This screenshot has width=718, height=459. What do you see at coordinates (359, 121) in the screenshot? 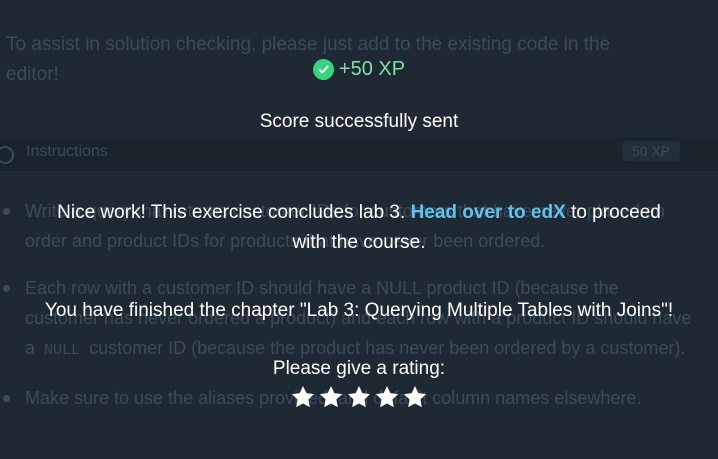
I see `score-status-message: Score successfully sent` at bounding box center [359, 121].